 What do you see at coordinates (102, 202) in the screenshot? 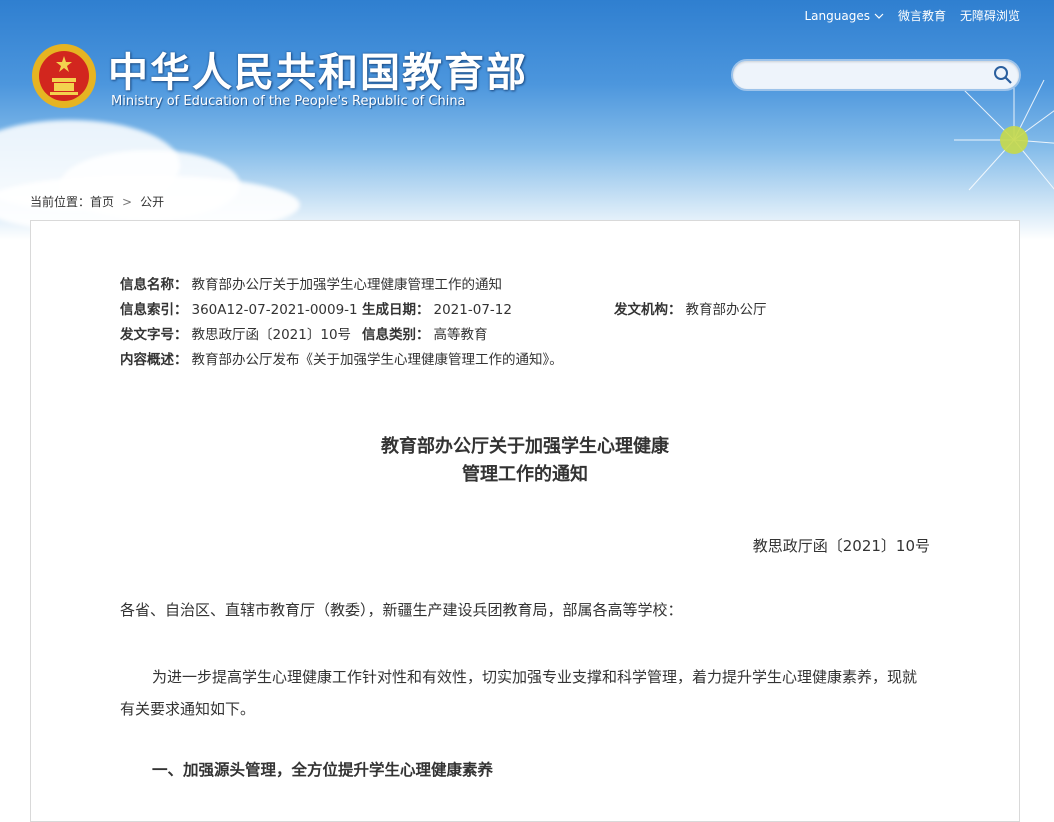
I see `breadcrumb-home: 首页` at bounding box center [102, 202].